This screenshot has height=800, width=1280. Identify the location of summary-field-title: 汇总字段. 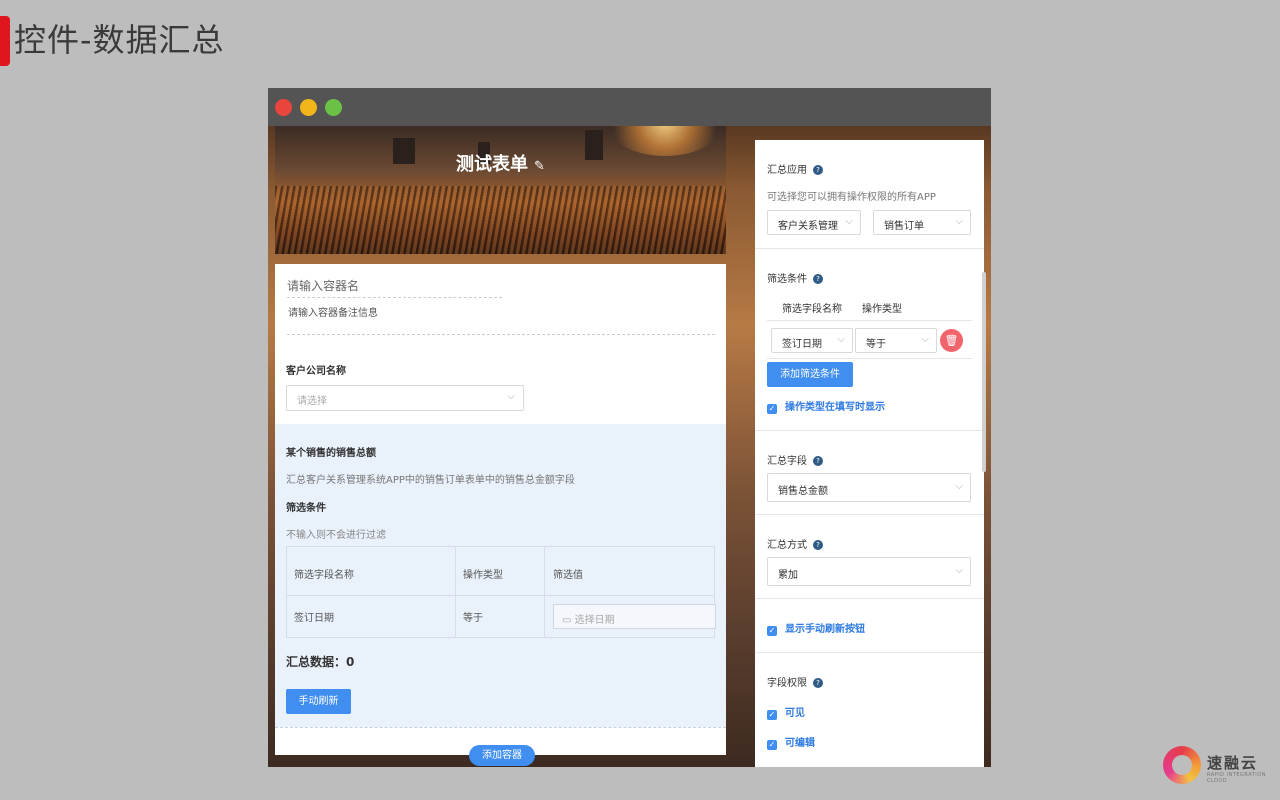
(787, 461).